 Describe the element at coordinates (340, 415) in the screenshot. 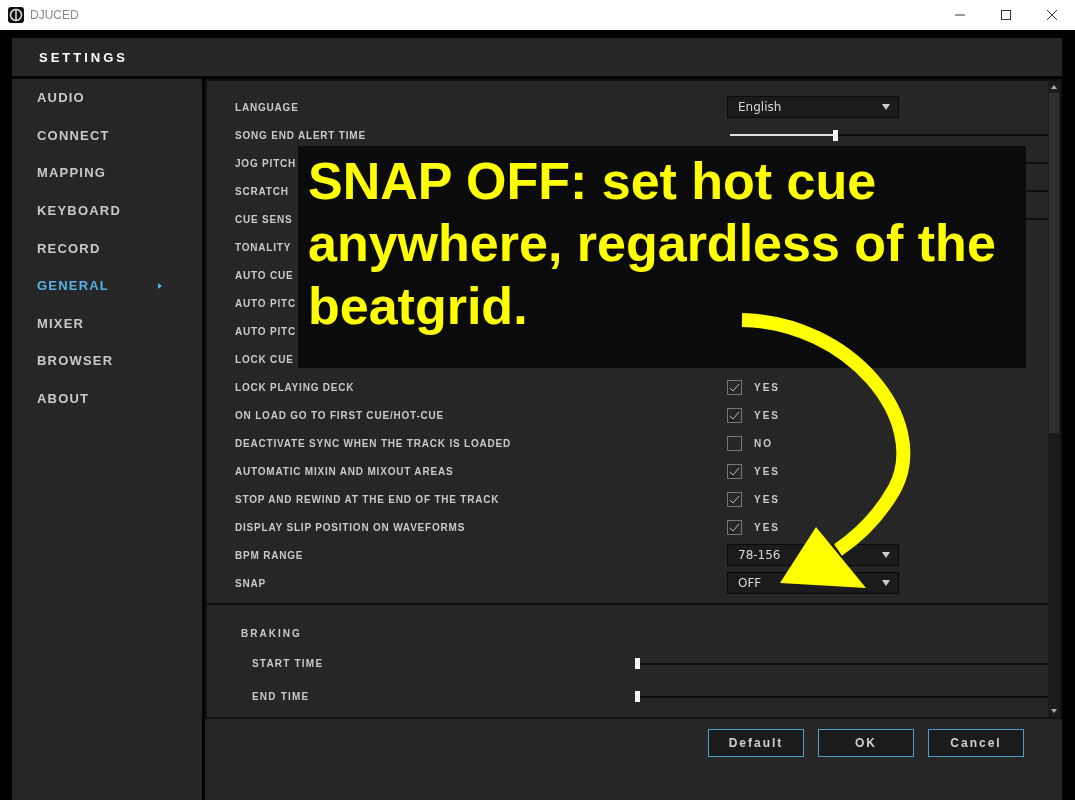

I see `setting-label: ON LOAD GO TO FIRST CUE/HOT-CUE` at that location.